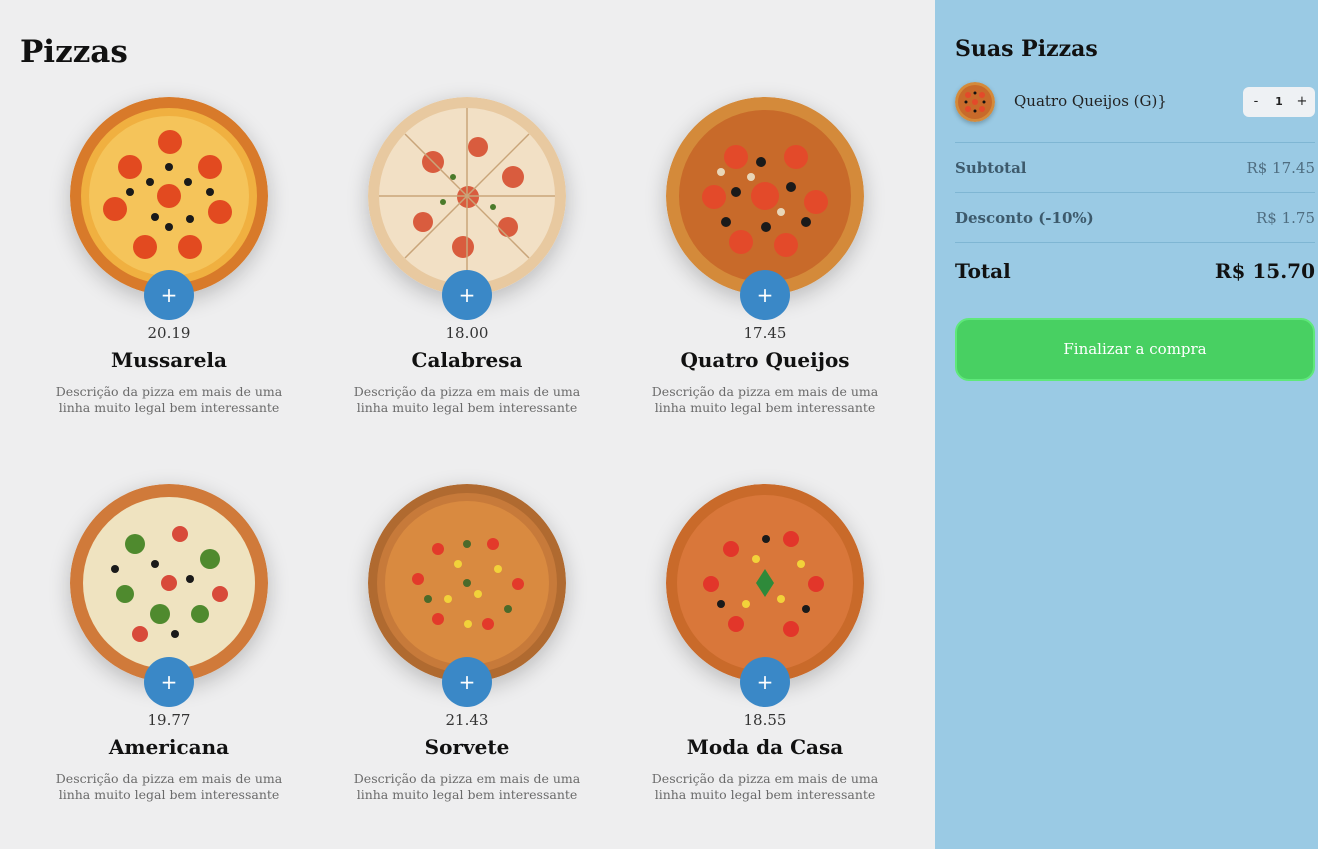 This screenshot has width=1318, height=849. What do you see at coordinates (467, 720) in the screenshot?
I see `pizza-price: 21.43` at bounding box center [467, 720].